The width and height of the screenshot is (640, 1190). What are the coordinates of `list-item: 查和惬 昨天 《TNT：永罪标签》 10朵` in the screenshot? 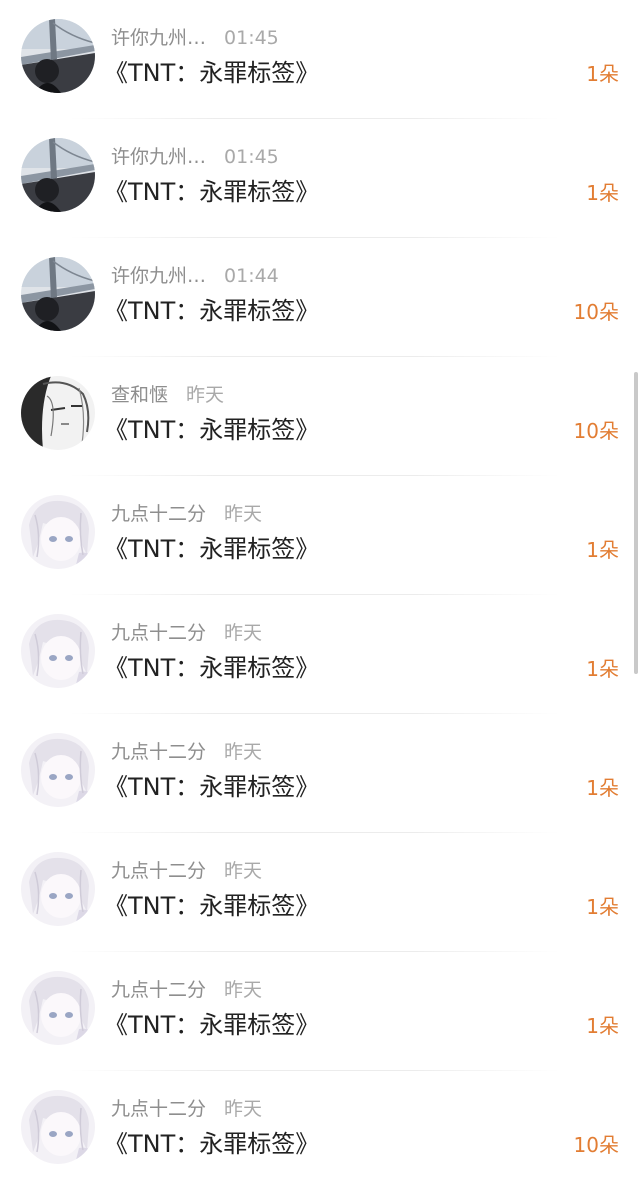 It's located at (320, 416).